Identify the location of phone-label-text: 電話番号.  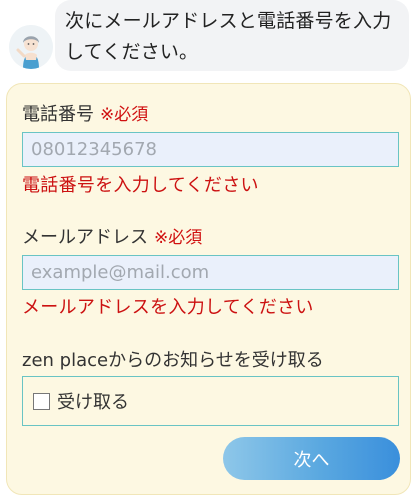
(58, 114).